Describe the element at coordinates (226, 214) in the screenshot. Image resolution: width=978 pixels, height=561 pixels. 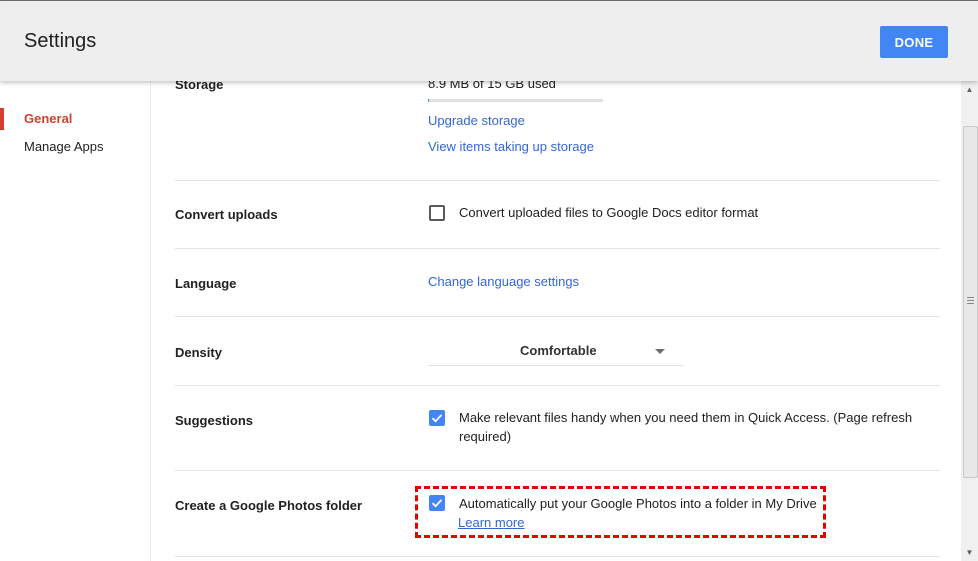
I see `convert-uploads-label: Convert uploads` at that location.